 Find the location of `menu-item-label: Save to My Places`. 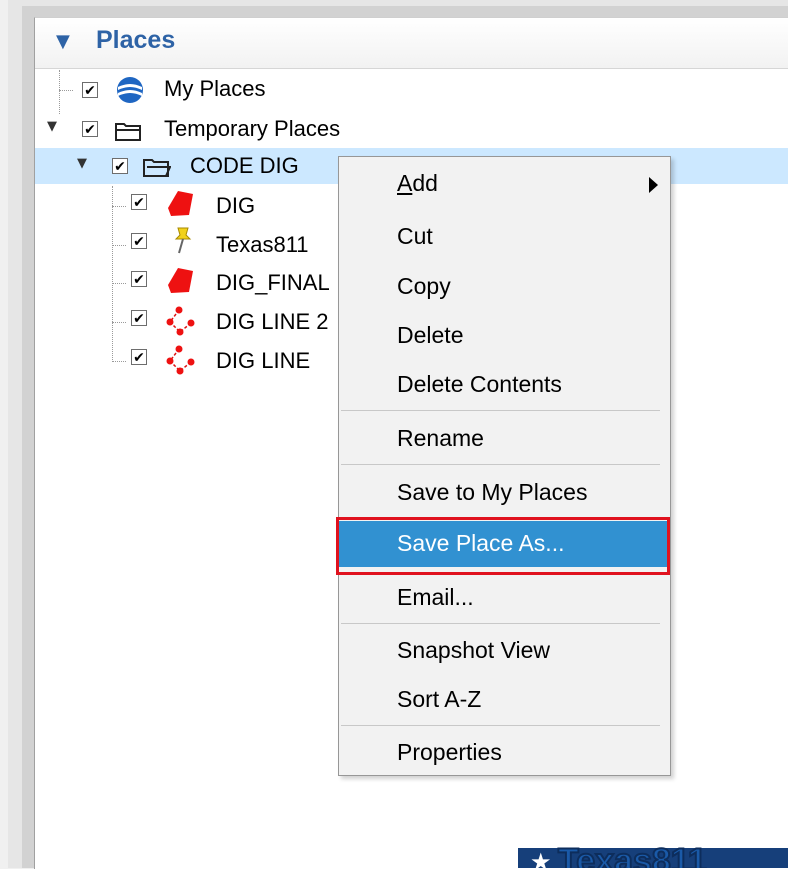

menu-item-label: Save to My Places is located at coordinates (492, 492).